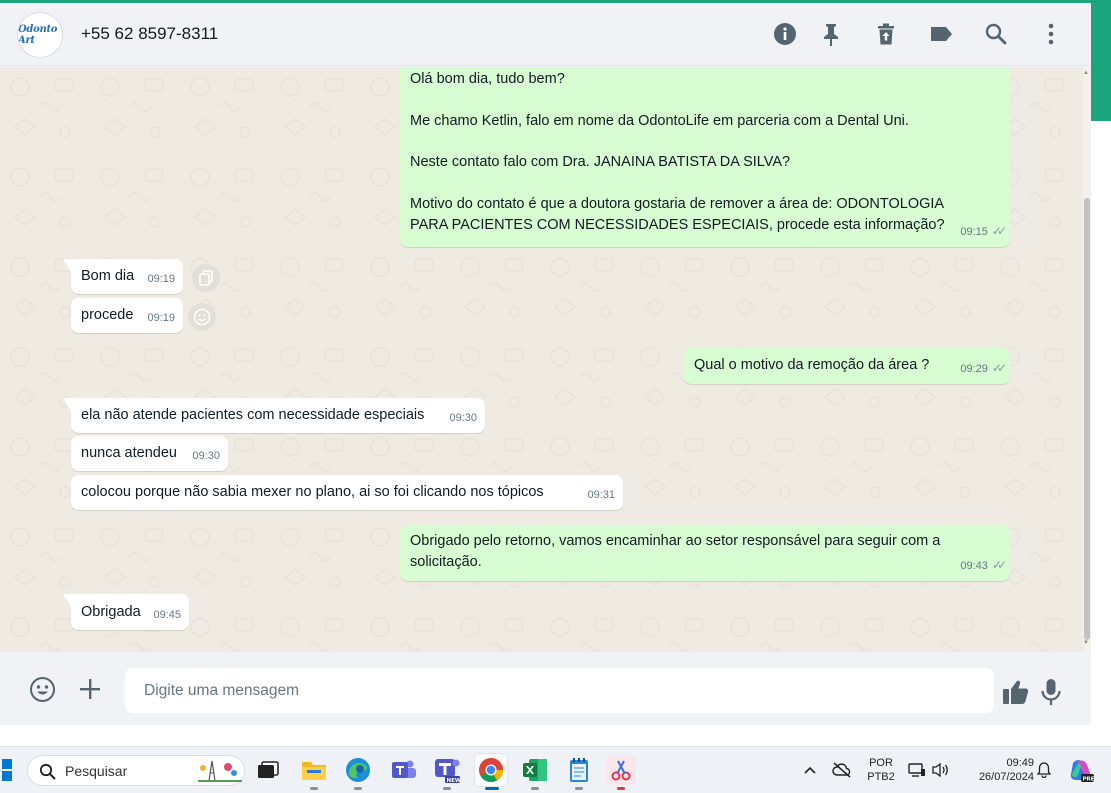 The height and width of the screenshot is (793, 1111). Describe the element at coordinates (136, 770) in the screenshot. I see `taskbar-search-box: Pesquisar` at that location.